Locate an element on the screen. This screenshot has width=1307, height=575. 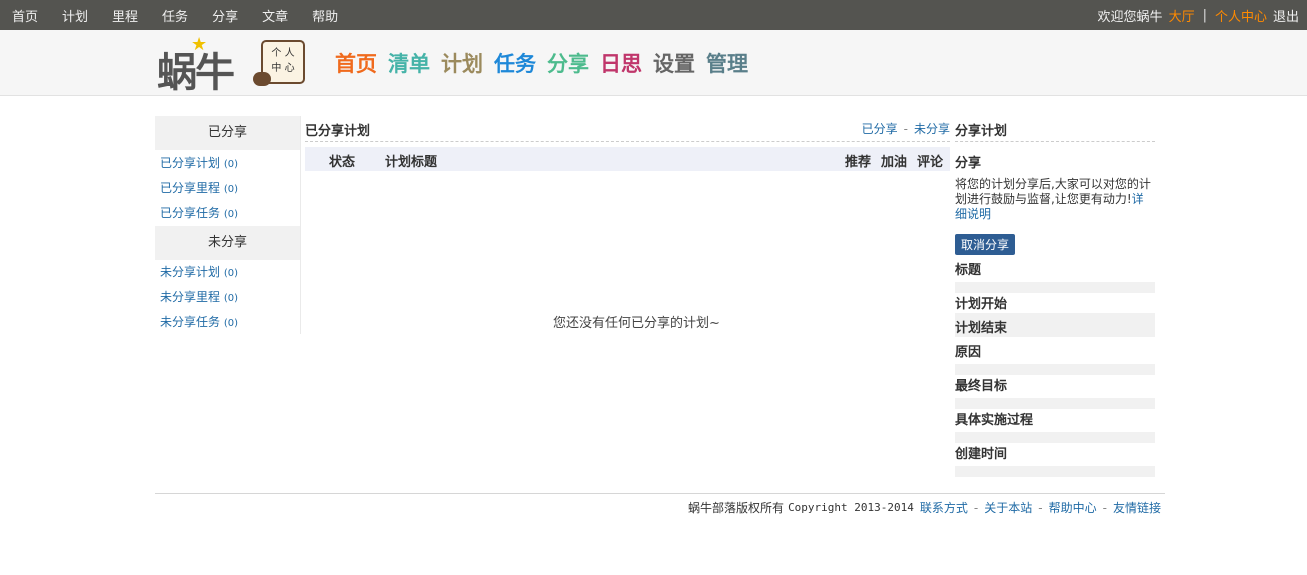
top-bar: 首页 计划 里程 任务 分享 文章 帮助 欢迎您蜗牛 大厅 | 个人中心 退出 is located at coordinates (653, 15).